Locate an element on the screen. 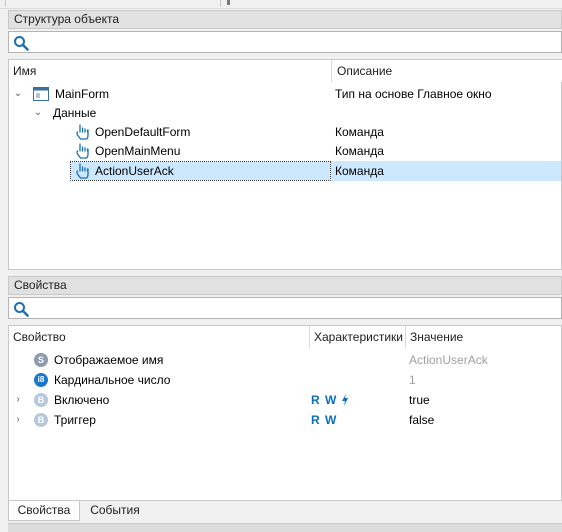  tab-properties-label: Свойства is located at coordinates (44, 510).